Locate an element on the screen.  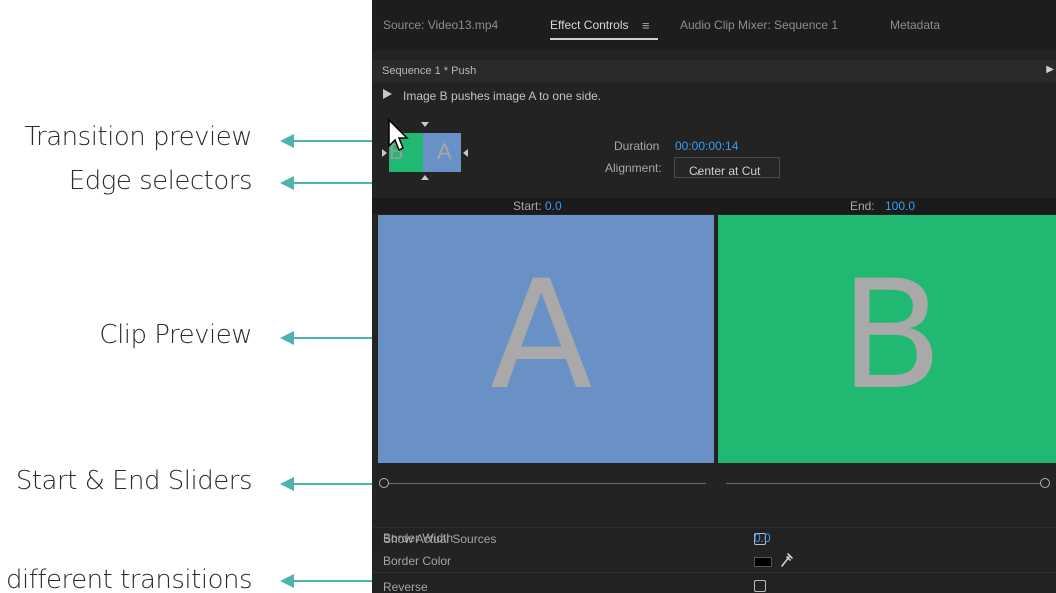
edge-selector-top is located at coordinates (425, 124).